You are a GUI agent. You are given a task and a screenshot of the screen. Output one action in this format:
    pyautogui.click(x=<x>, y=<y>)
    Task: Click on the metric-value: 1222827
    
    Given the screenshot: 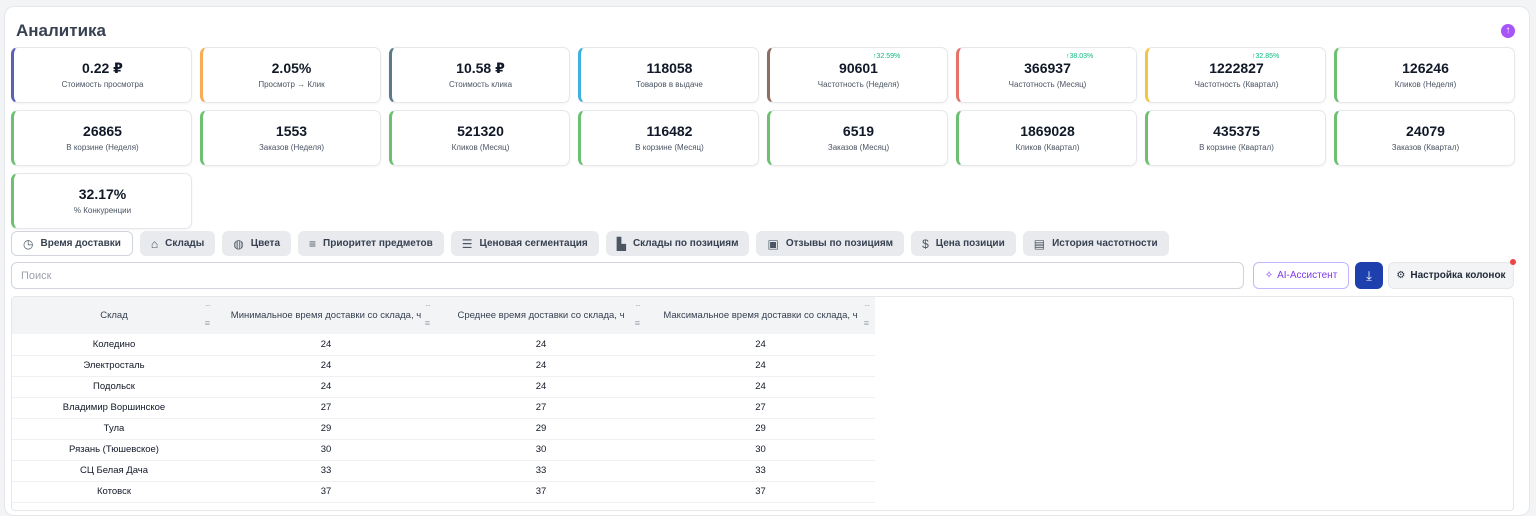 What is the action you would take?
    pyautogui.click(x=1236, y=68)
    